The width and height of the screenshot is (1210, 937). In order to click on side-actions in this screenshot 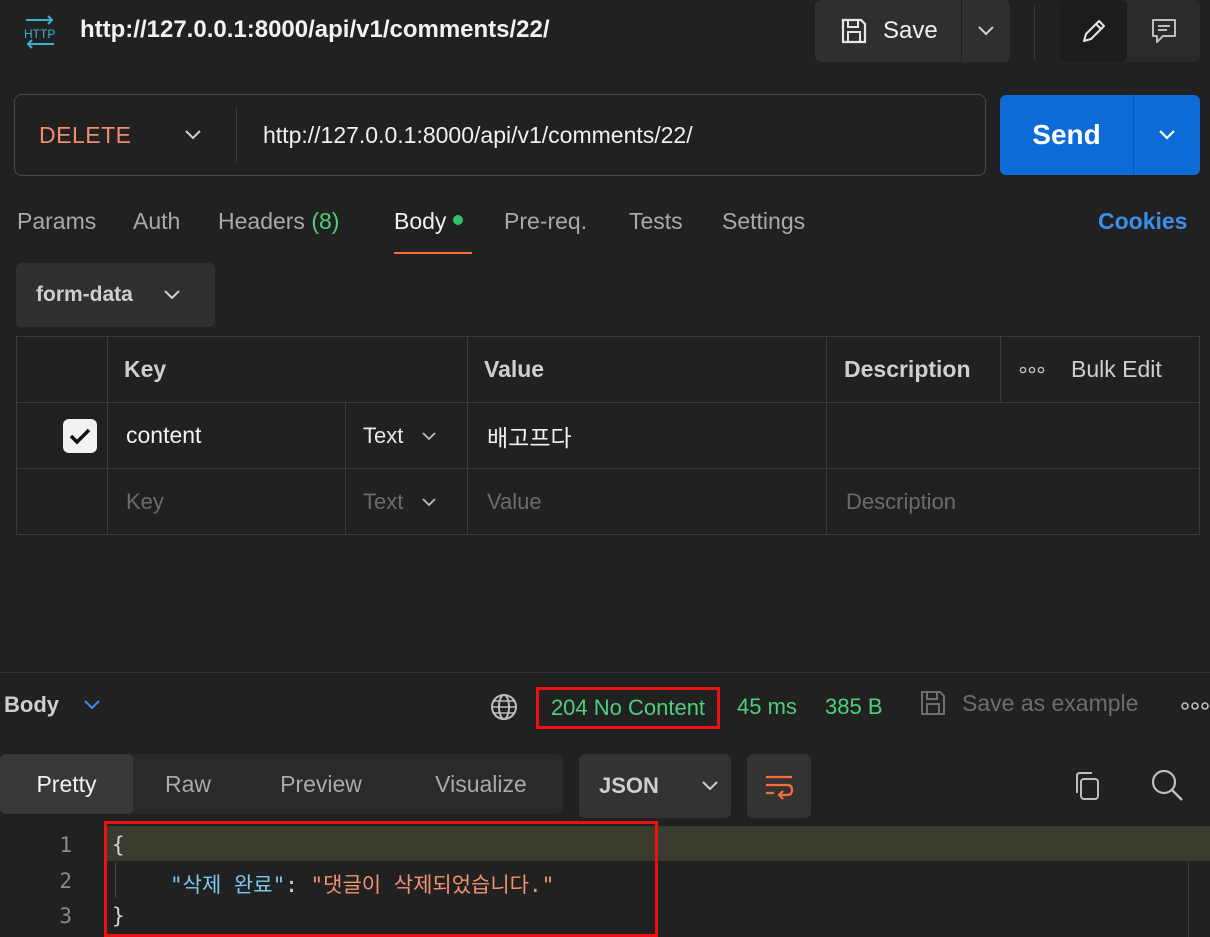, I will do `click(1130, 31)`.